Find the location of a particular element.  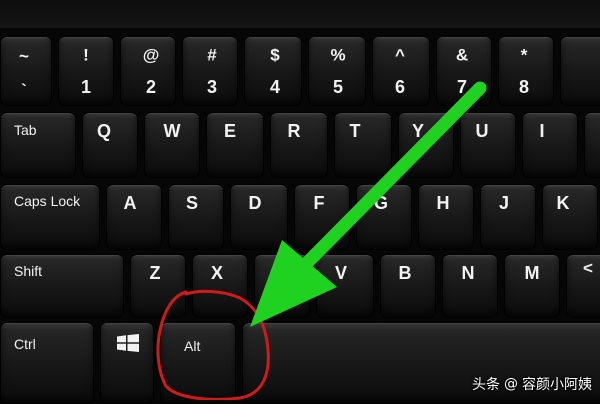

watermark-author: 容颜小阿姨 is located at coordinates (557, 385).